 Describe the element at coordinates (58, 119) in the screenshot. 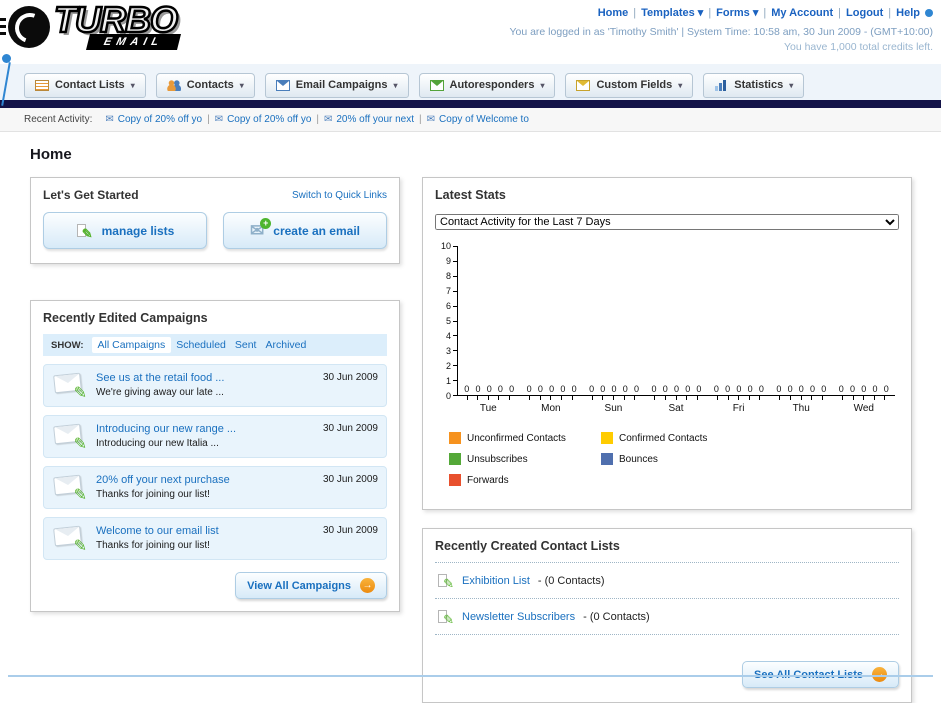

I see `recent-activity-label: Recent Activity:` at that location.